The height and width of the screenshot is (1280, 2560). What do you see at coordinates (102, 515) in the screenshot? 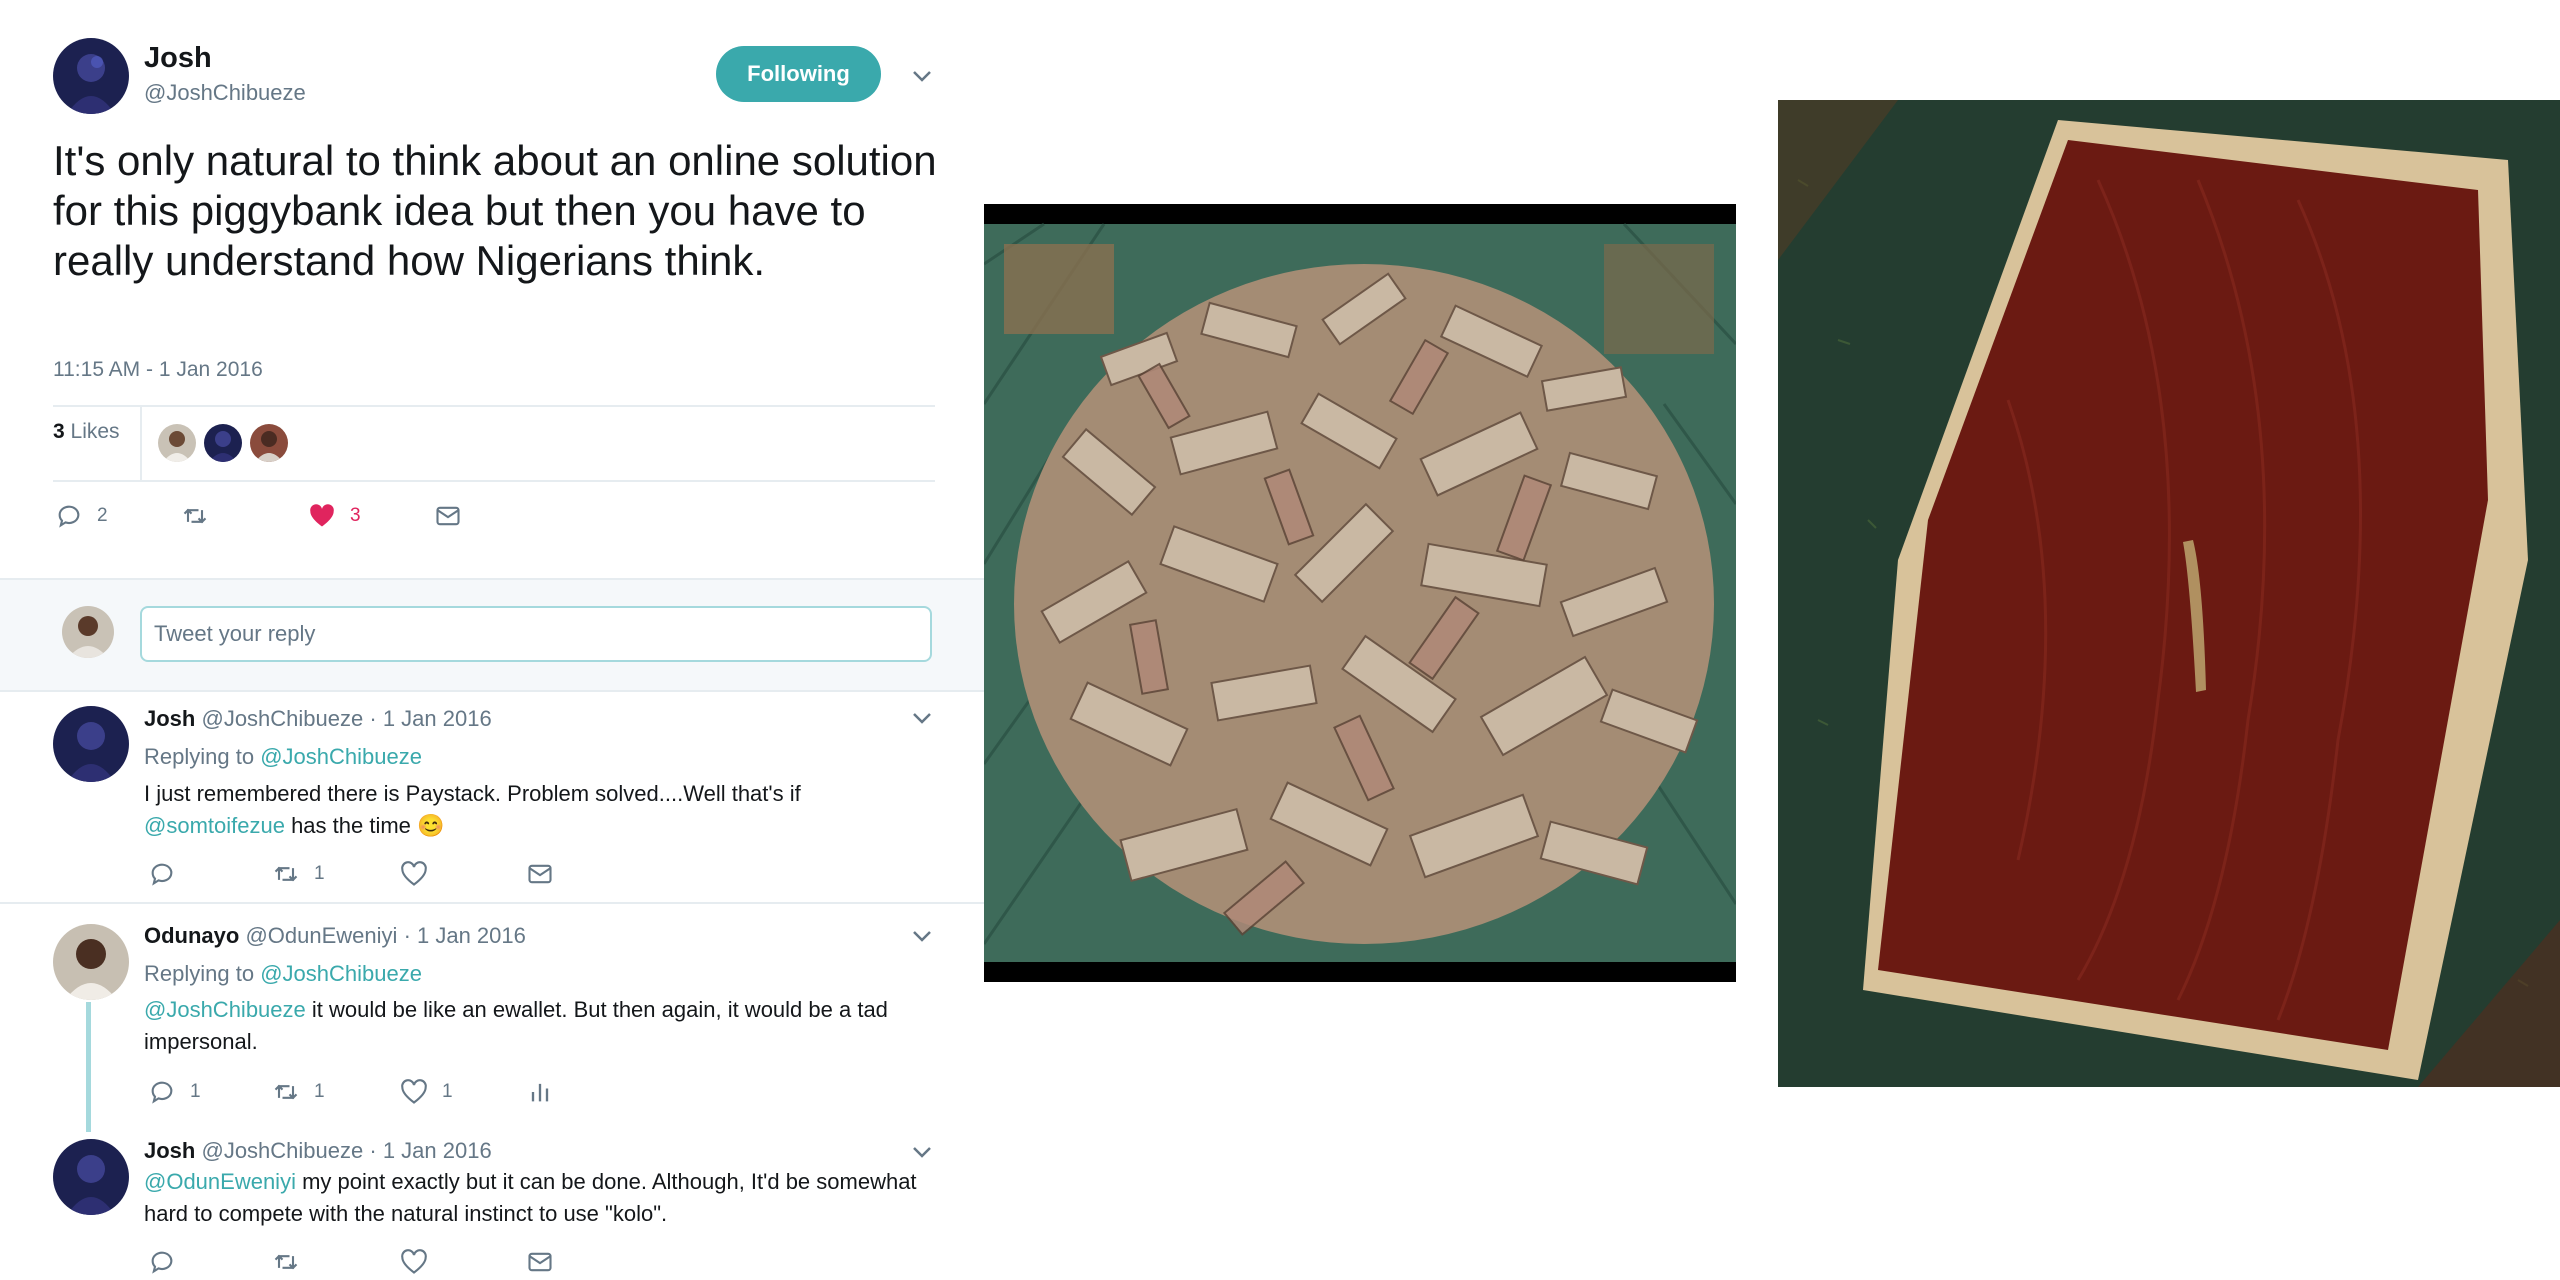
I see `reply-count: 2` at bounding box center [102, 515].